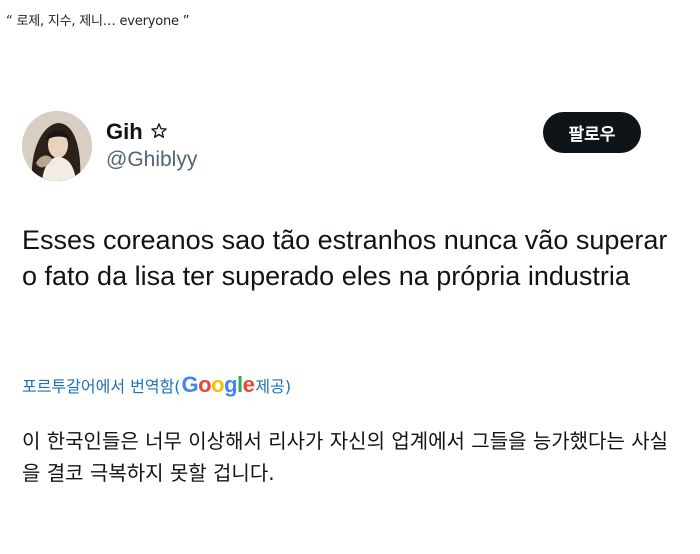  I want to click on google-logo: Google, so click(218, 384).